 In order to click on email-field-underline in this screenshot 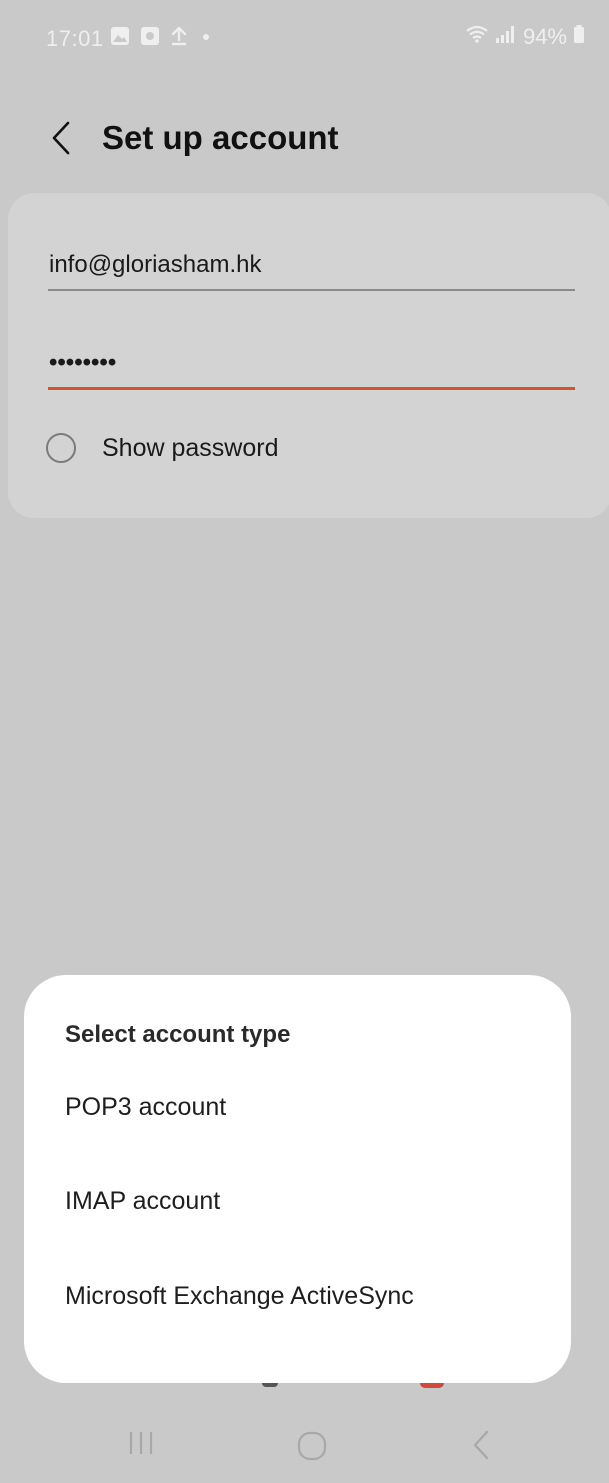, I will do `click(311, 290)`.